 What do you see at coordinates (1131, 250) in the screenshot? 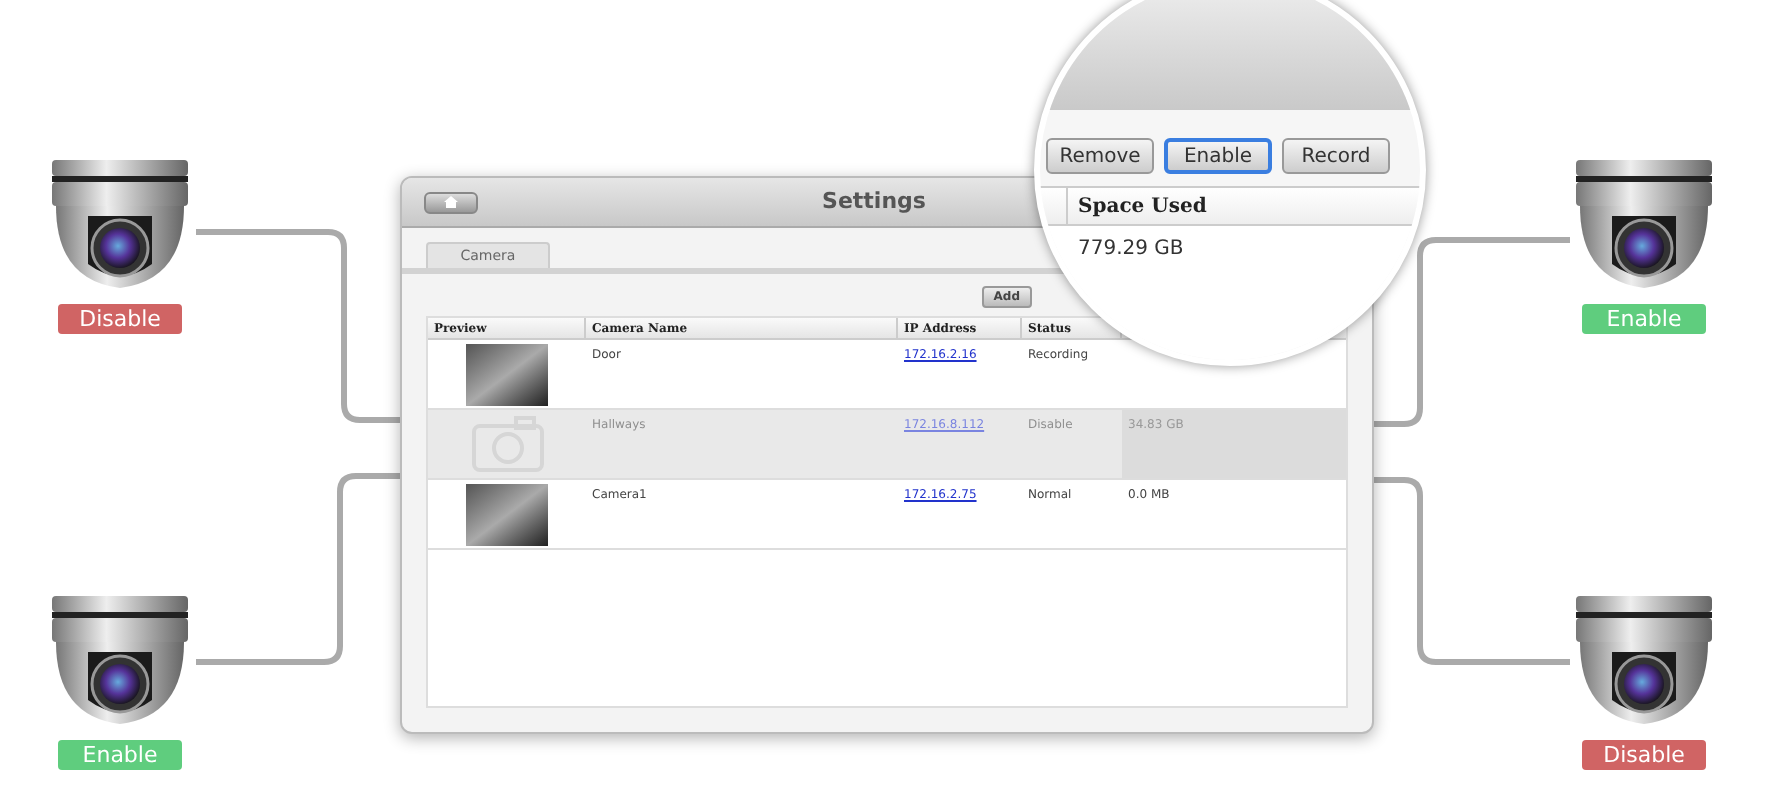
I see `table-cell-text: 779.29 GB` at bounding box center [1131, 250].